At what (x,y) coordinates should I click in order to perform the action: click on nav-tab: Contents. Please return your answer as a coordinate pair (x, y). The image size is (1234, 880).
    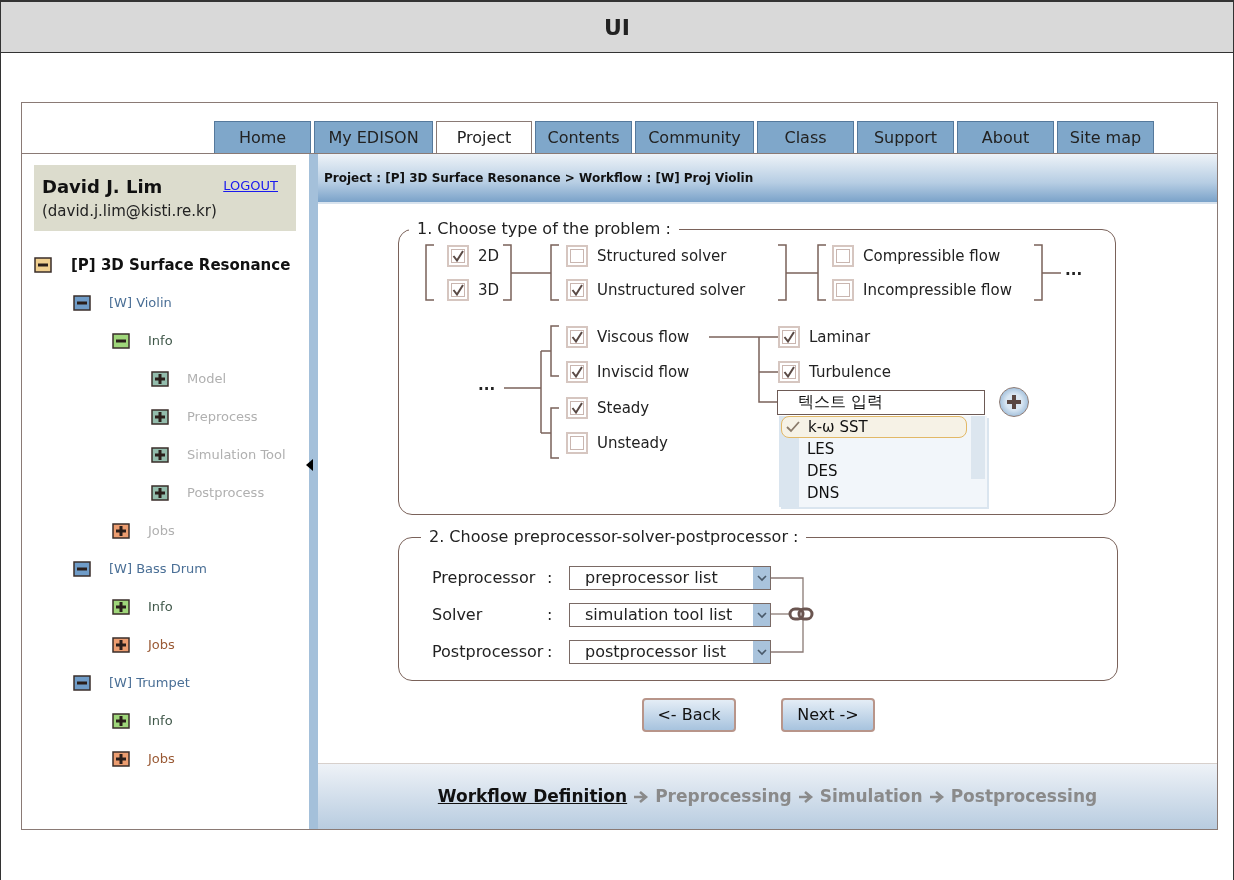
    Looking at the image, I should click on (583, 137).